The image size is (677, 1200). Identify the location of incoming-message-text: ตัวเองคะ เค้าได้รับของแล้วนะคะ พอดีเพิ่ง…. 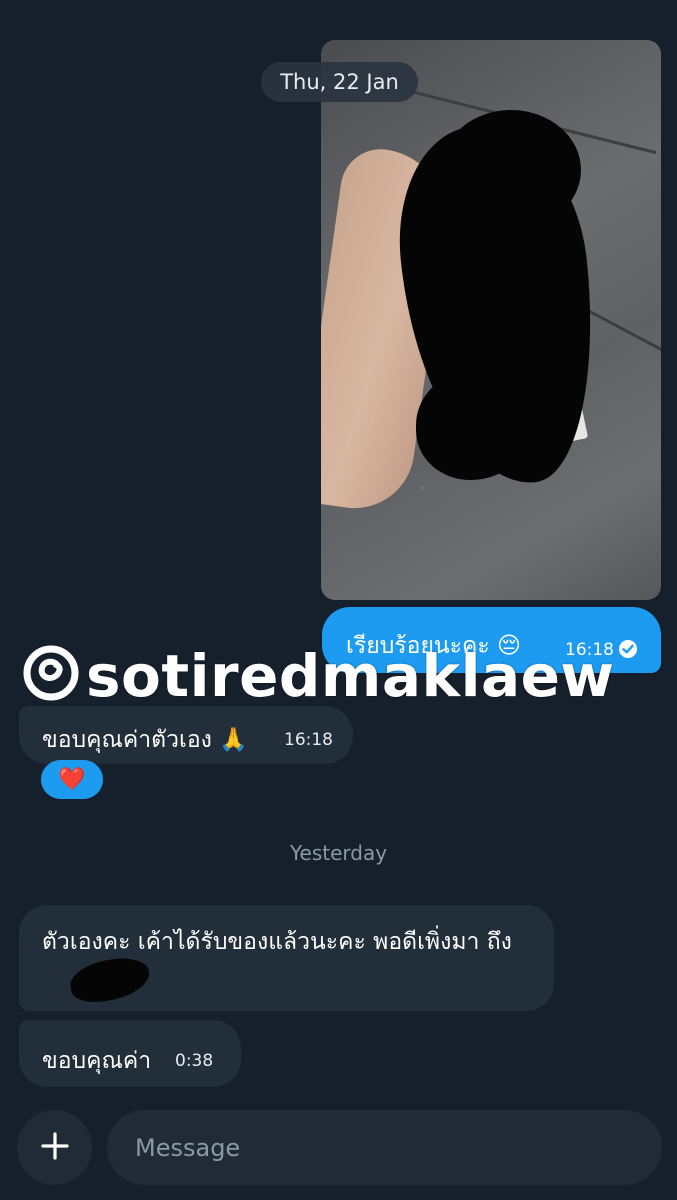
(277, 942).